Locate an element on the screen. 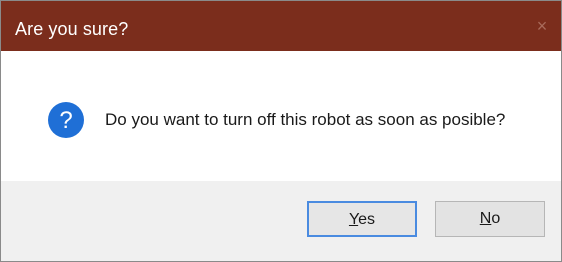 The image size is (562, 262). no-mnemonic: N is located at coordinates (485, 218).